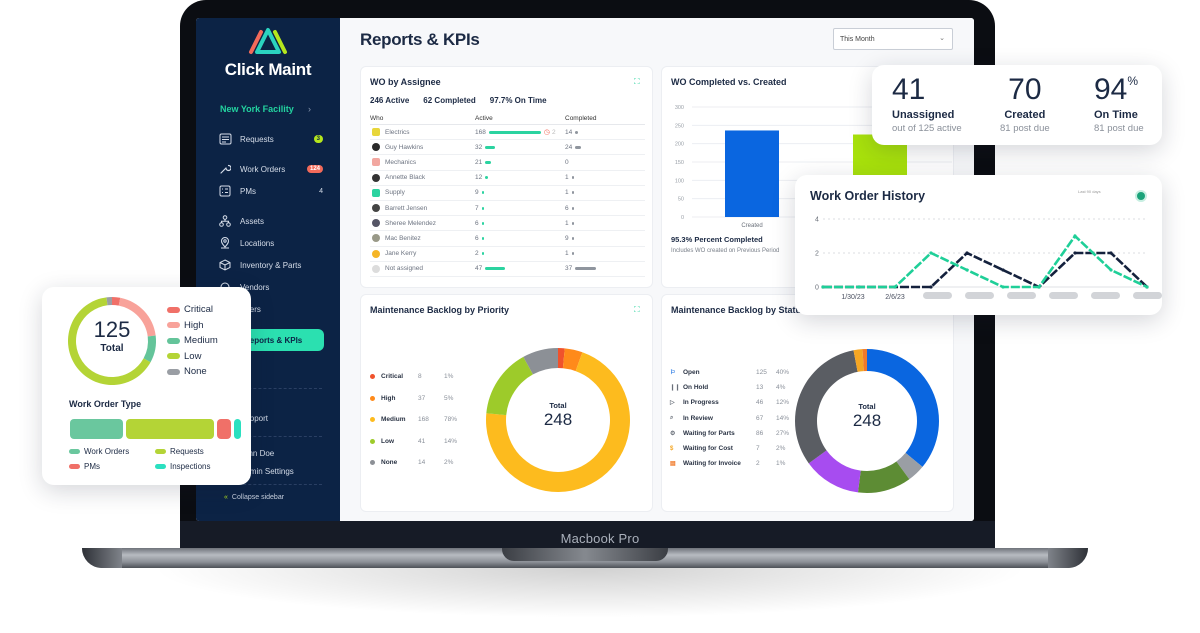 This screenshot has height=633, width=1200. Describe the element at coordinates (451, 441) in the screenshot. I see `legend-percent: 14%` at that location.